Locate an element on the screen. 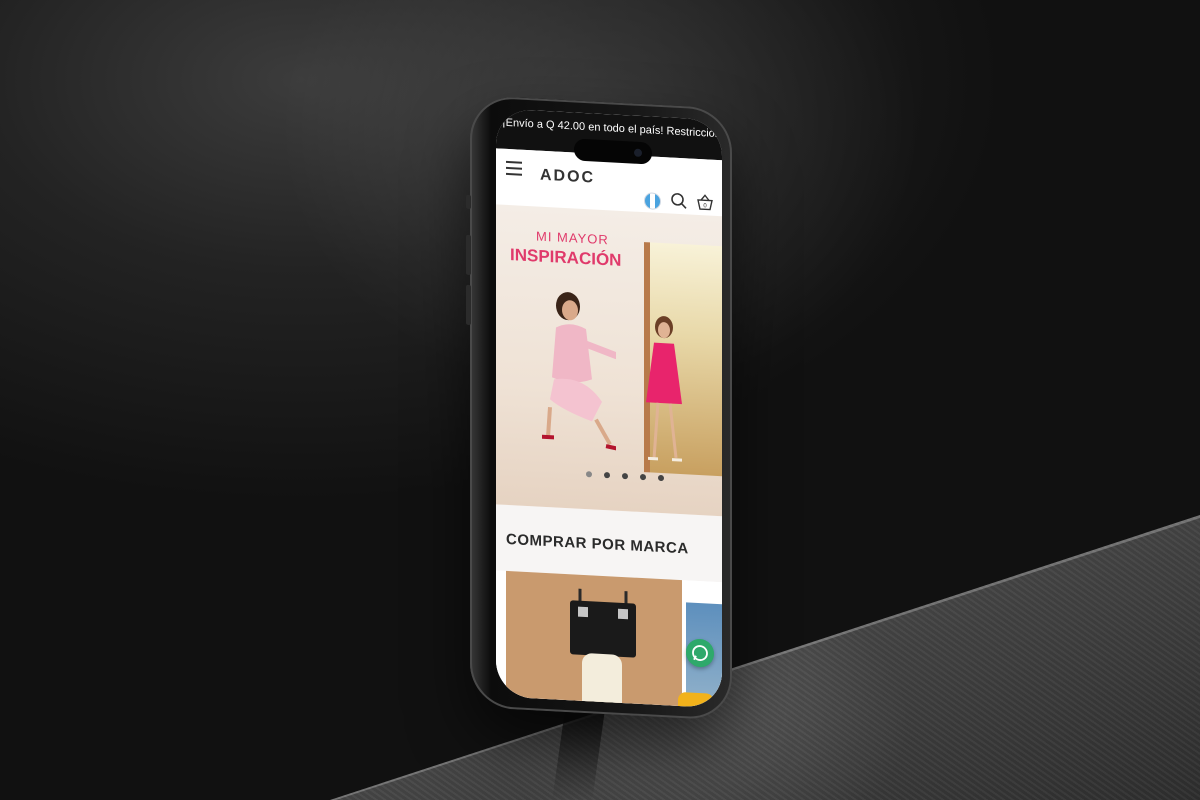  hero-title-line2: INSPIRACIÓN is located at coordinates (566, 257).